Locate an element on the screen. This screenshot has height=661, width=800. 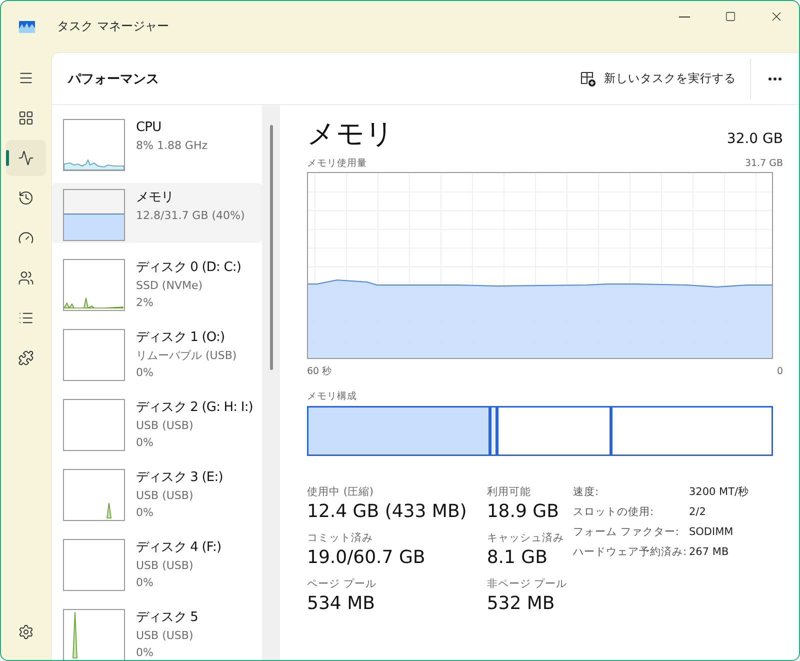
property-label: フォーム ファクター: is located at coordinates (626, 532).